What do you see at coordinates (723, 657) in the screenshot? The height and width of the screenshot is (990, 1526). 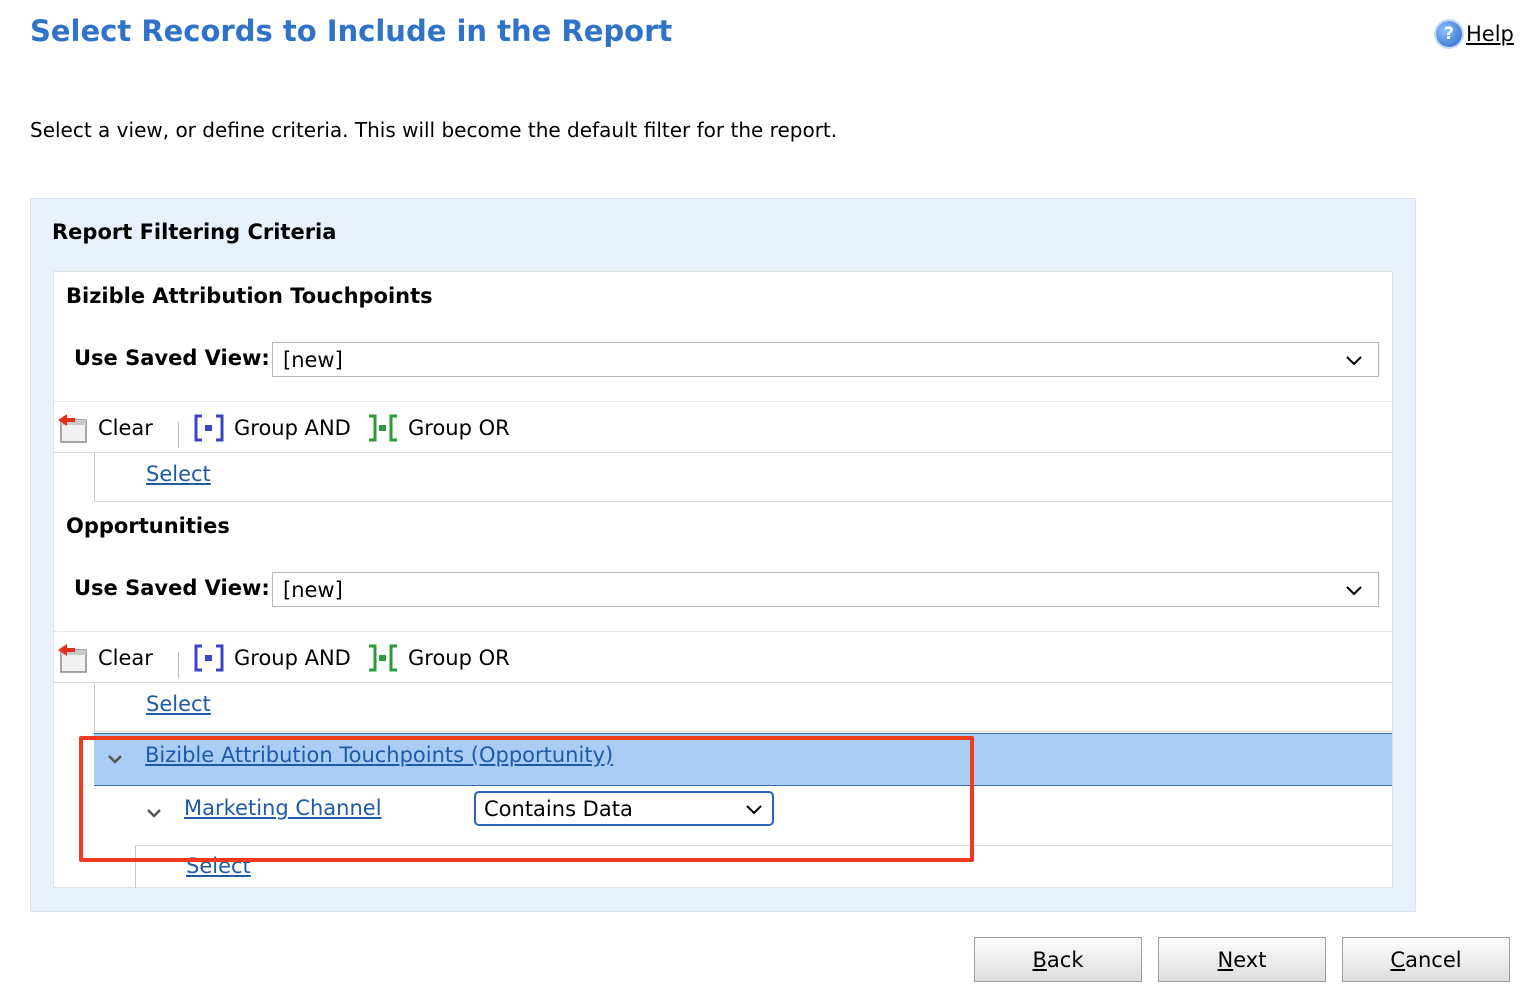 I see `toolbar-opportunities: Clear Group AND Group OR` at bounding box center [723, 657].